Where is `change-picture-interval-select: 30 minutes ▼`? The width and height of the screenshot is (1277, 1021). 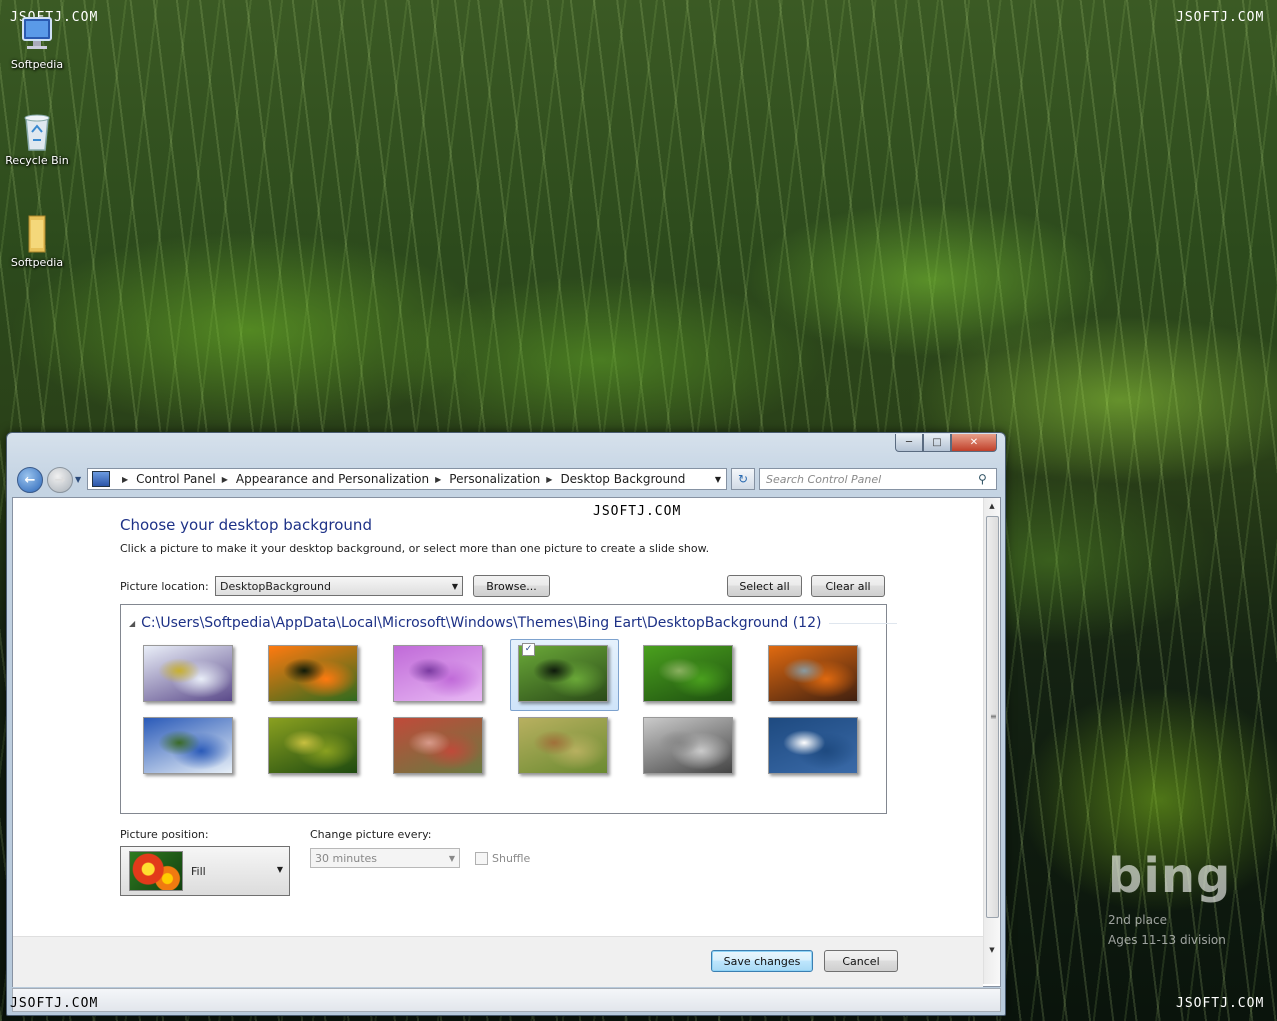 change-picture-interval-select: 30 minutes ▼ is located at coordinates (385, 858).